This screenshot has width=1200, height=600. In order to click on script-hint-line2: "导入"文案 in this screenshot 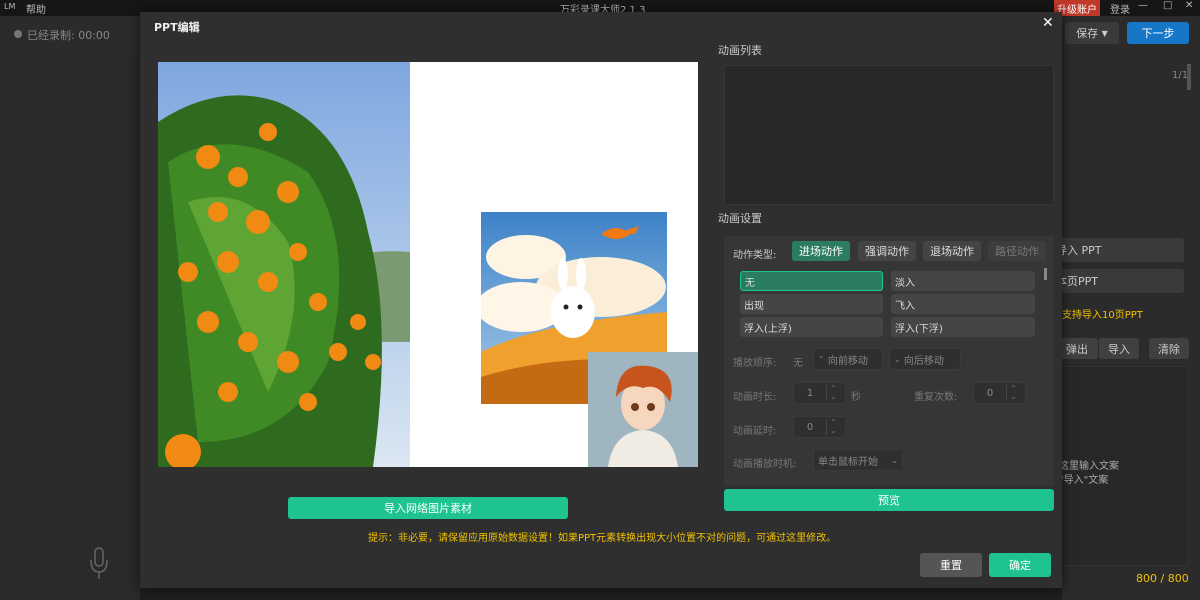, I will do `click(1084, 480)`.